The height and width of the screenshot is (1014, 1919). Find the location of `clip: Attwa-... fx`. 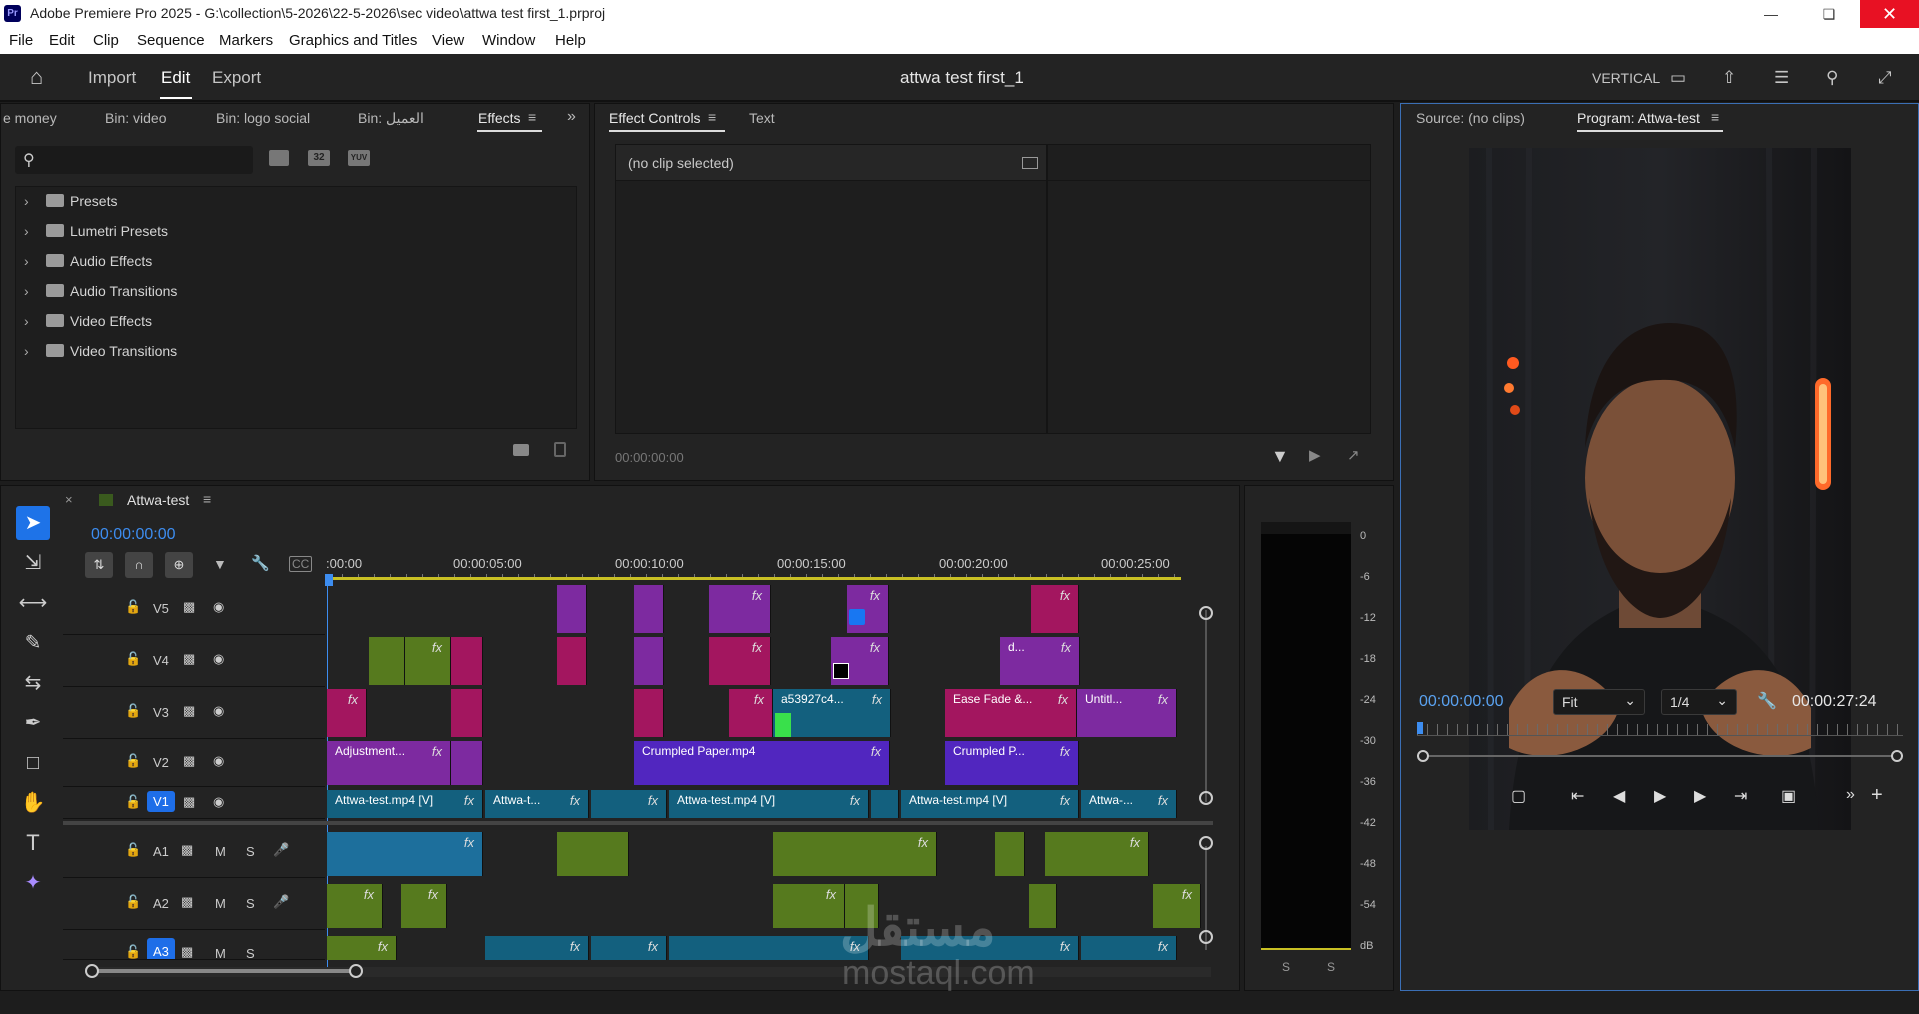

clip: Attwa-... fx is located at coordinates (1129, 804).